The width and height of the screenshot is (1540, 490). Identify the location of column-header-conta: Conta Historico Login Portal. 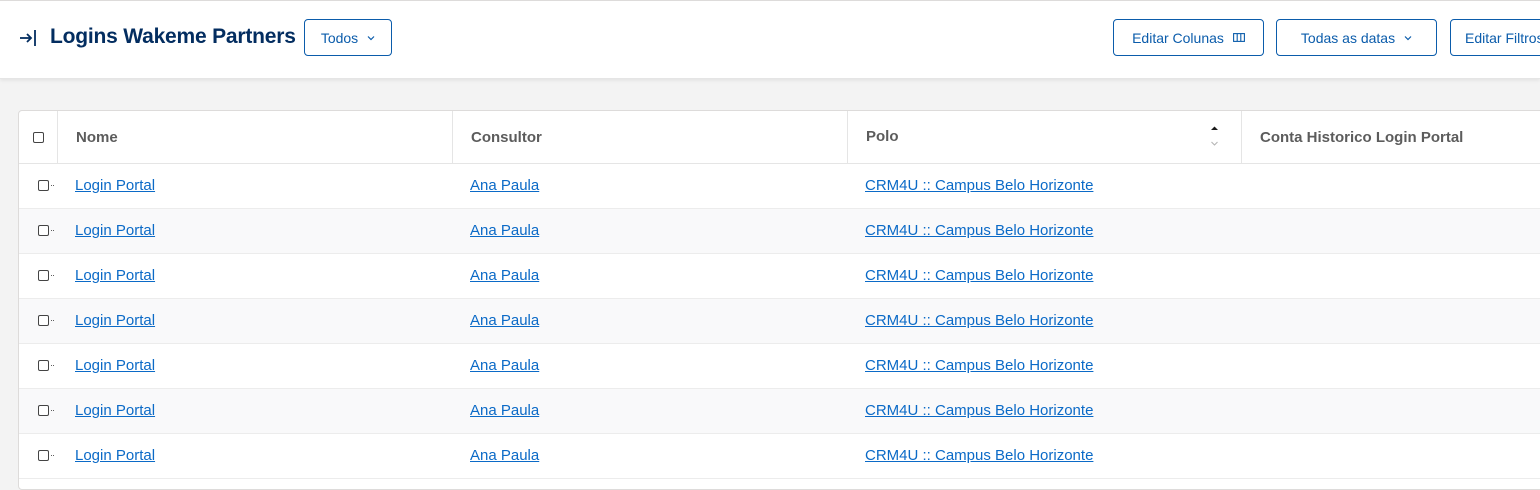
(1390, 137).